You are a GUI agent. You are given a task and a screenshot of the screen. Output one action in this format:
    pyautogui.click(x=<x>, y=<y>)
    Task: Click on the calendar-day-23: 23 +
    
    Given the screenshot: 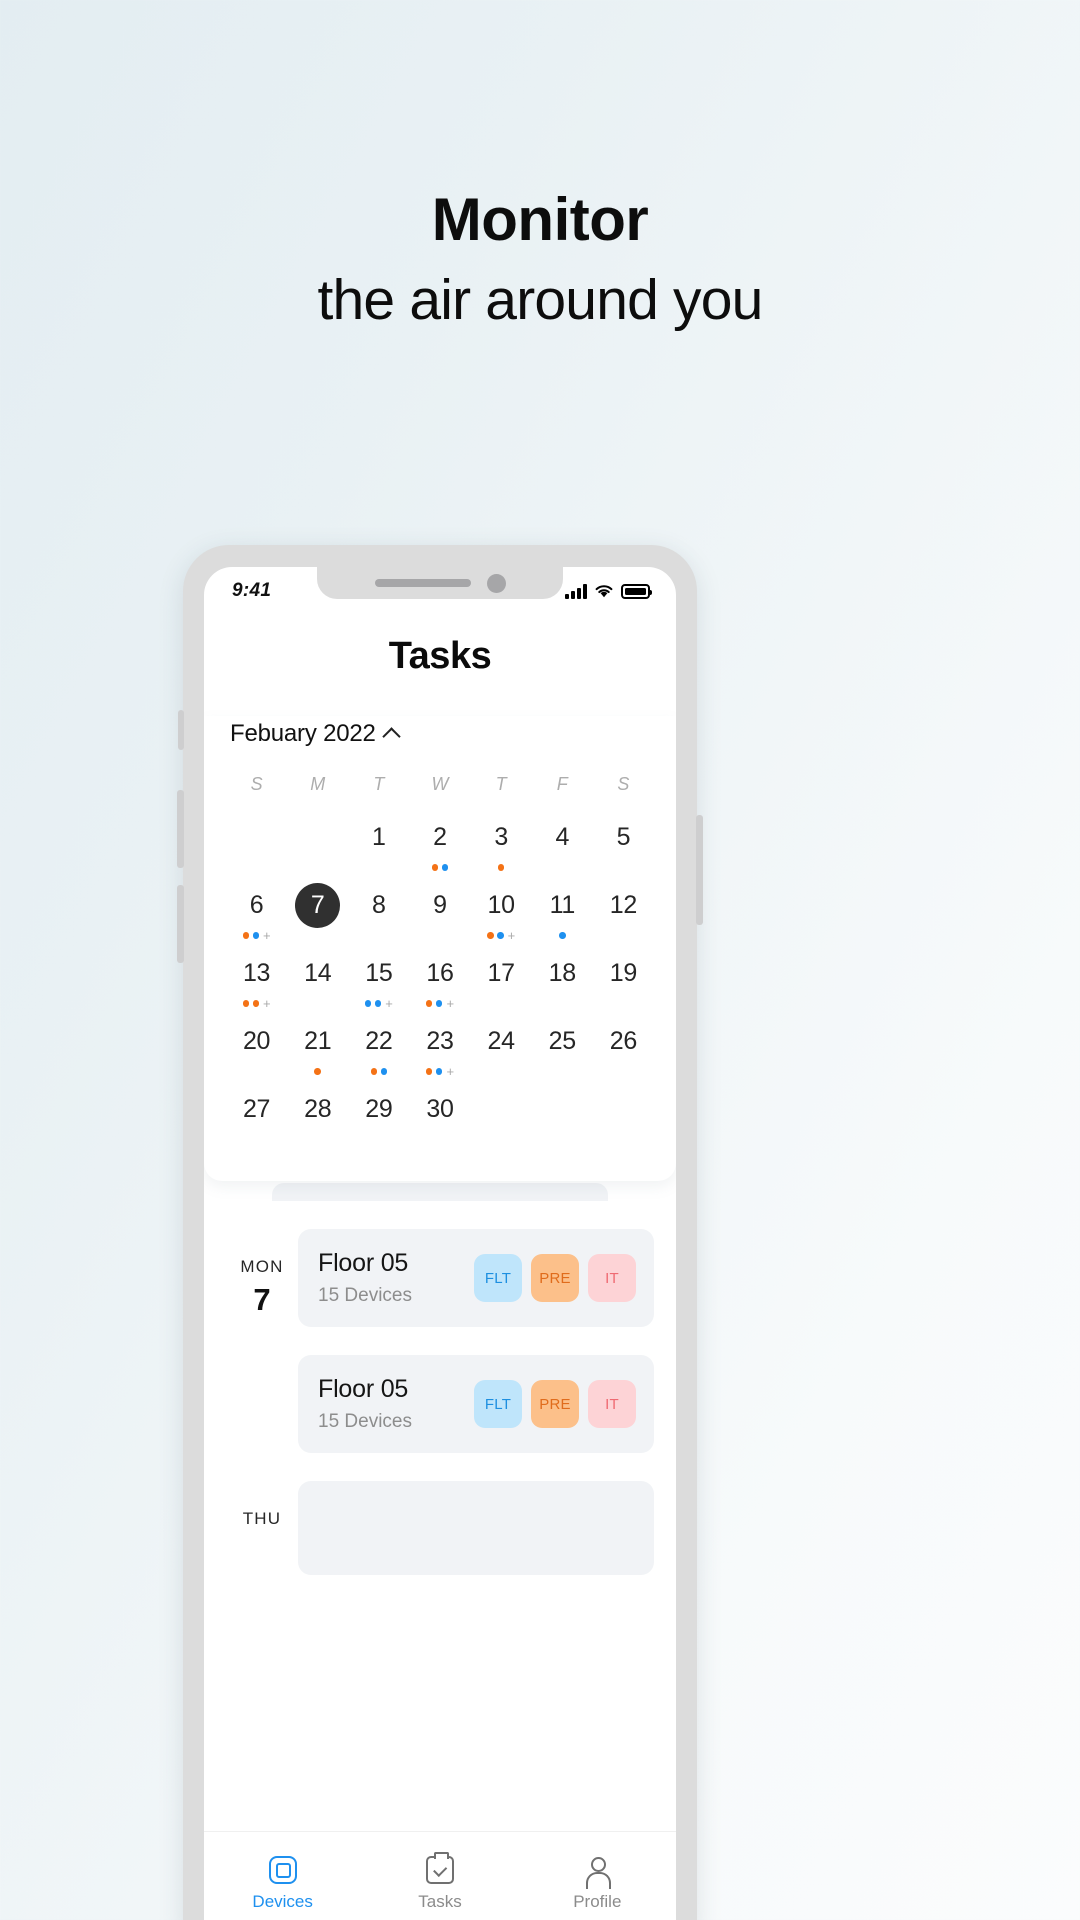 What is the action you would take?
    pyautogui.click(x=439, y=1052)
    